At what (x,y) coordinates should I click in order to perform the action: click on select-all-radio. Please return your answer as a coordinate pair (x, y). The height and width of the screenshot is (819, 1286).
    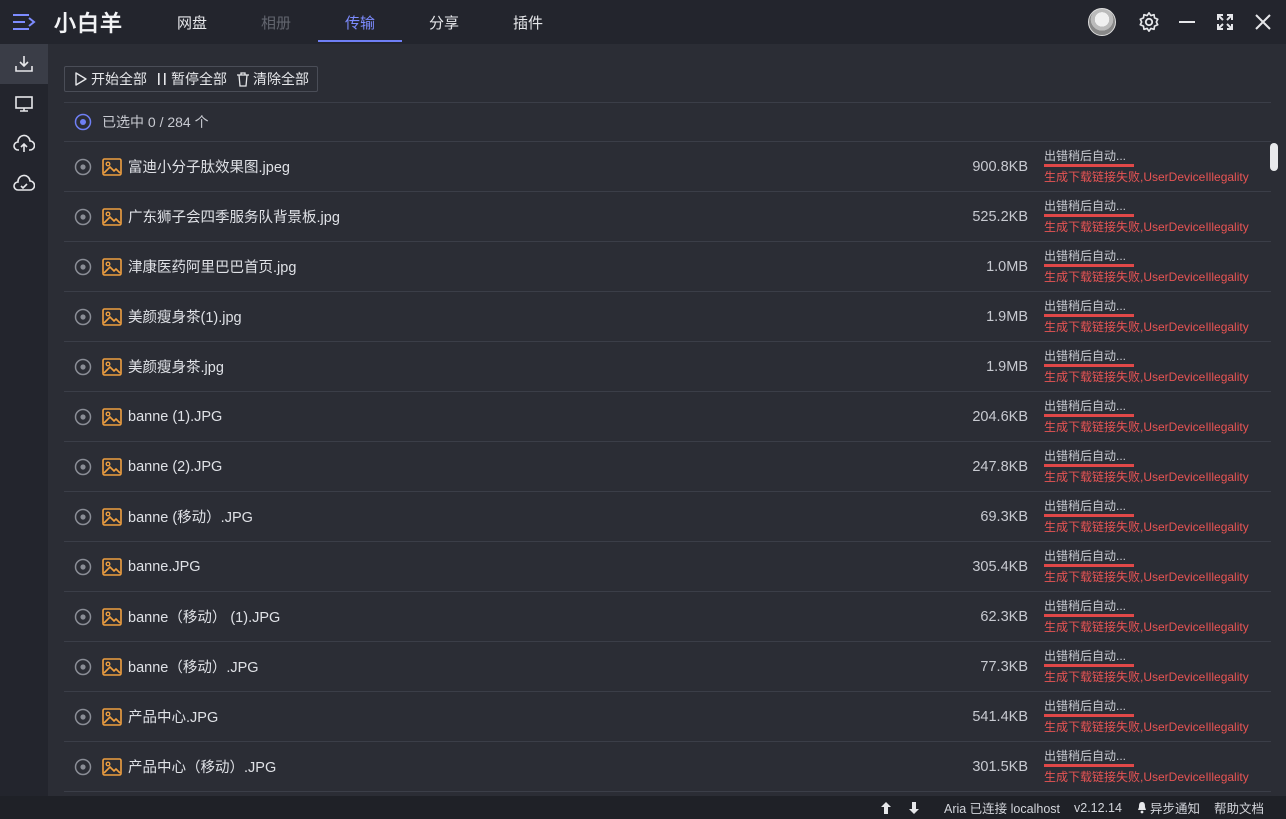
    Looking at the image, I should click on (83, 122).